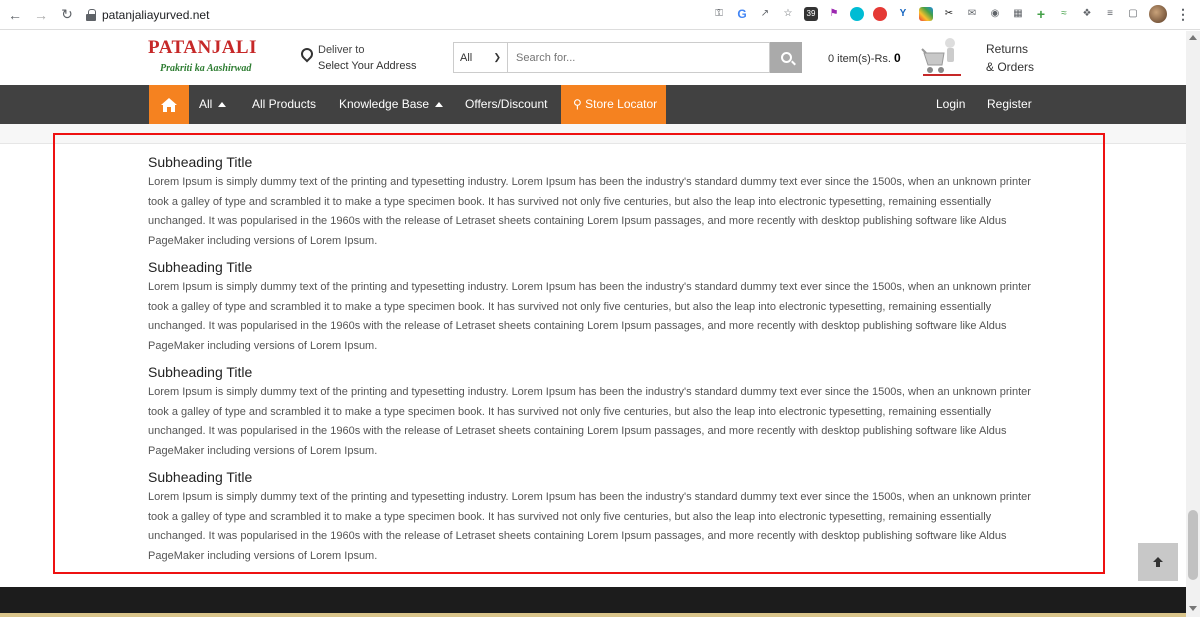 This screenshot has width=1200, height=617. I want to click on patanjali-logo: PATANJALI Prakriti ka Aashirwad, so click(202, 55).